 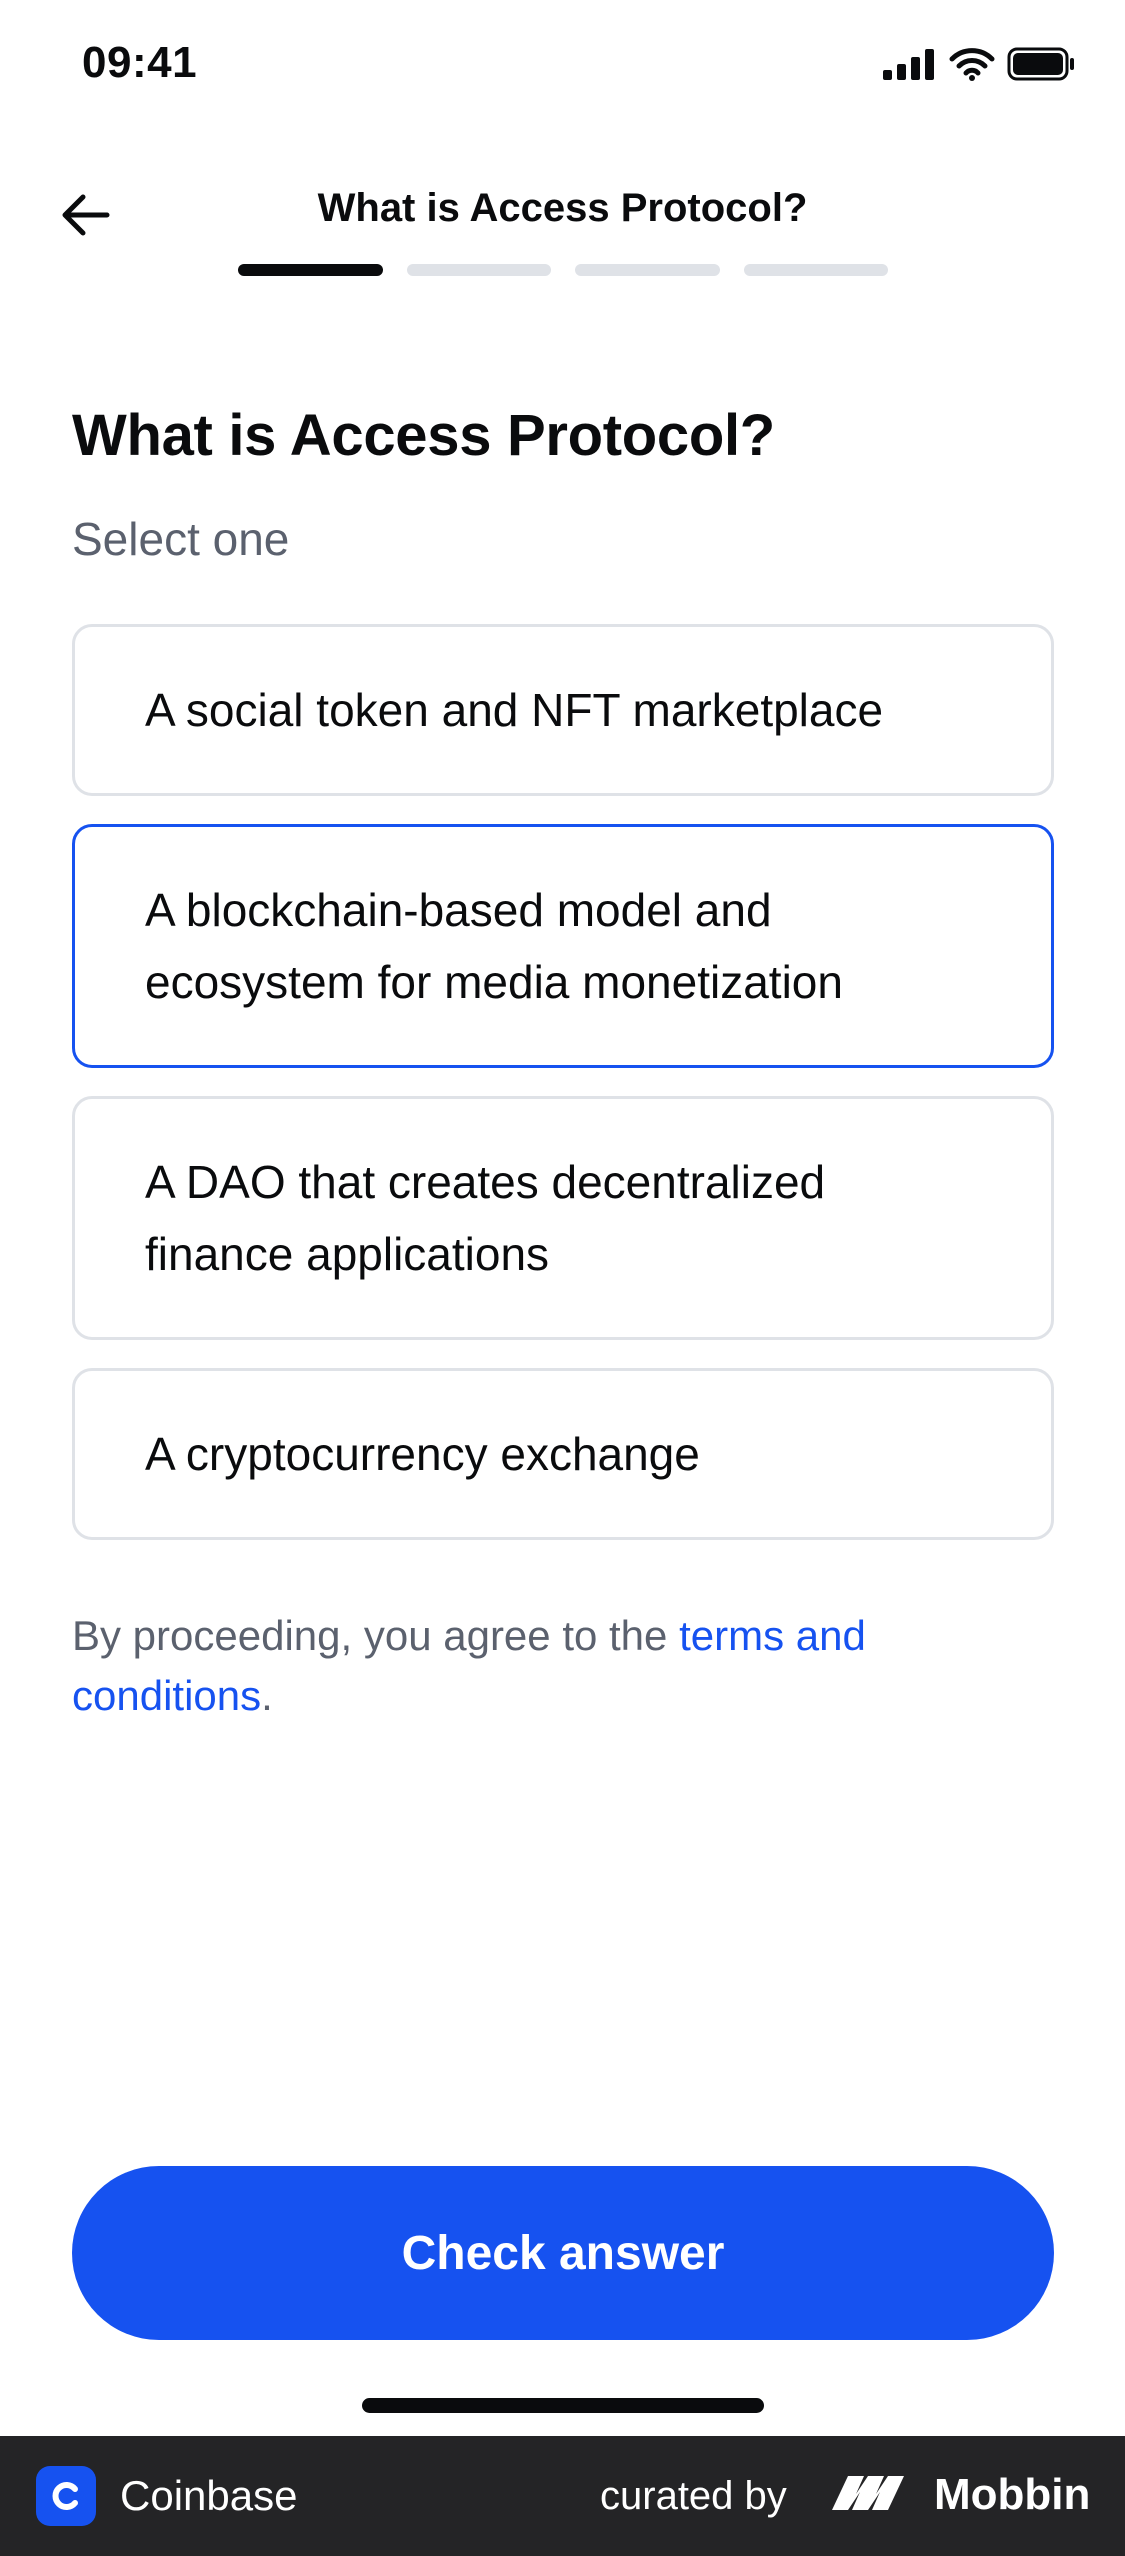 I want to click on answer-option-label: A cryptocurrency exchange, so click(x=422, y=1454).